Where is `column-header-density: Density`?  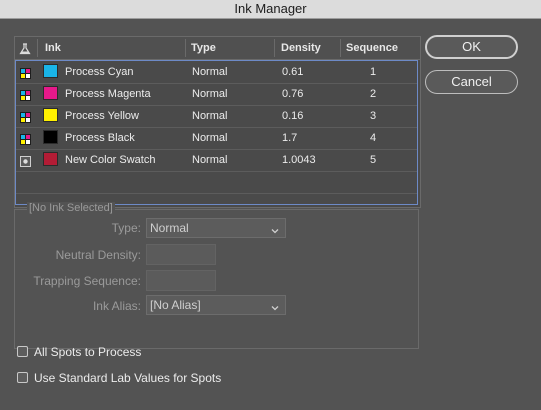
column-header-density: Density is located at coordinates (301, 48).